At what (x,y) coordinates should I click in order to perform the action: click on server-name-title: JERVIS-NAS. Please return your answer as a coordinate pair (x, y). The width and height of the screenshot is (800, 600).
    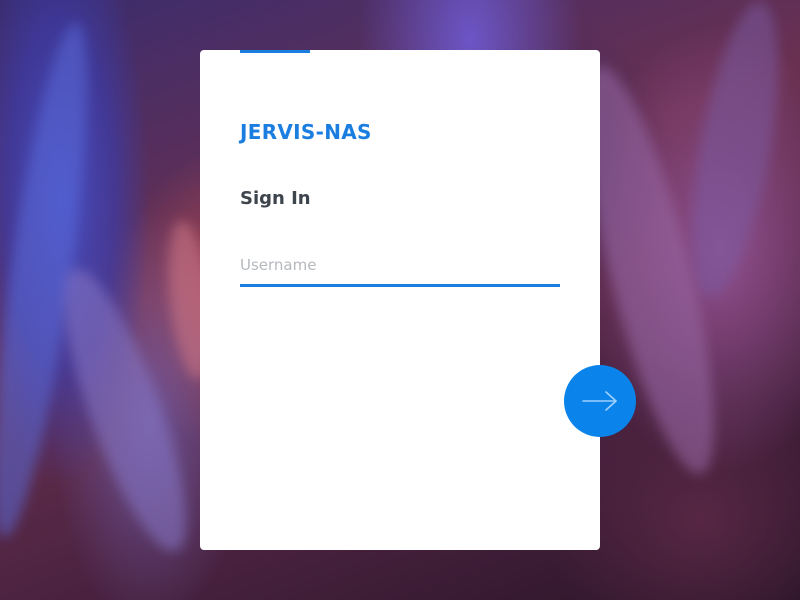
    Looking at the image, I should click on (306, 132).